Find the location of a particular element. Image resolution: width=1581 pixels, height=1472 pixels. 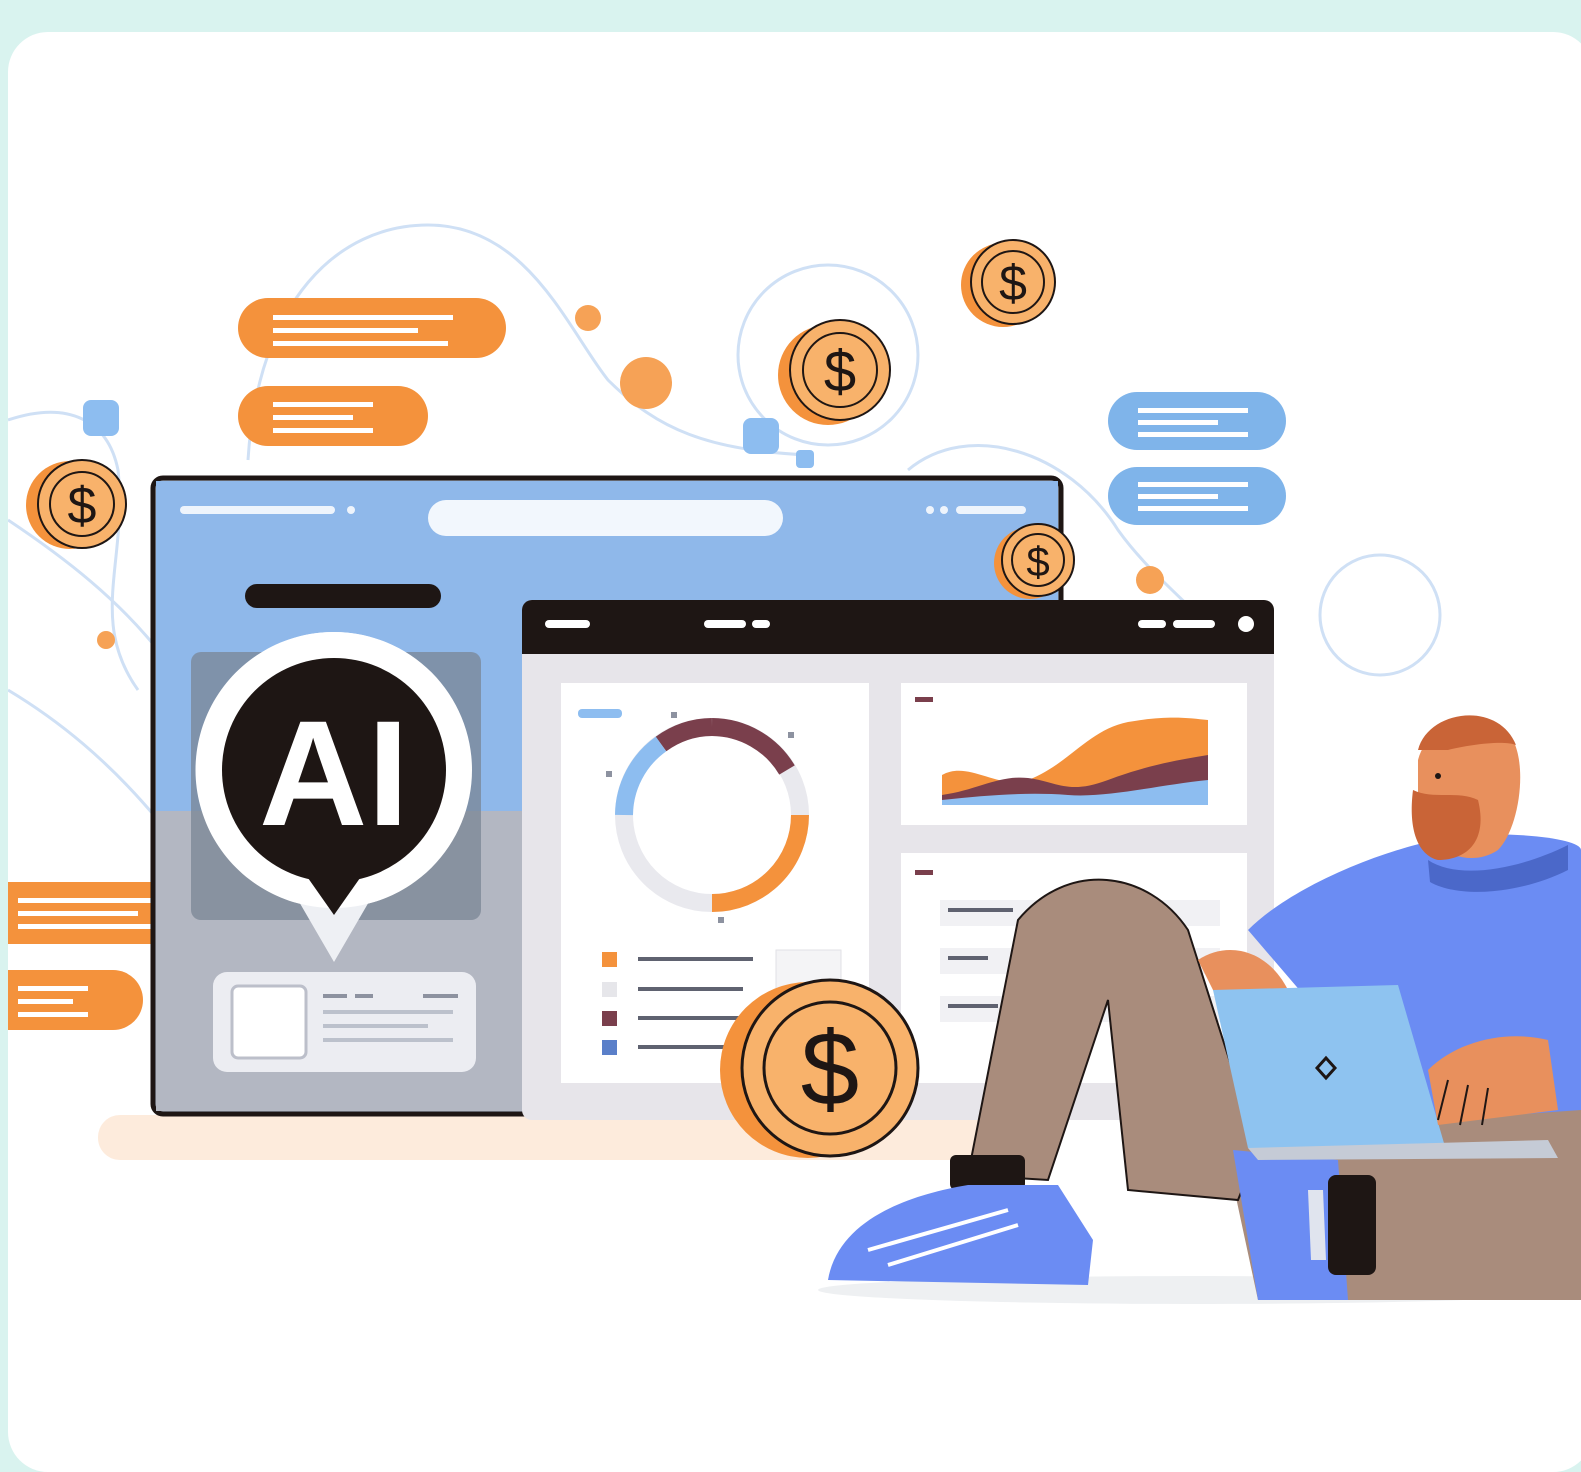

coin-3: $ is located at coordinates (76, 504).